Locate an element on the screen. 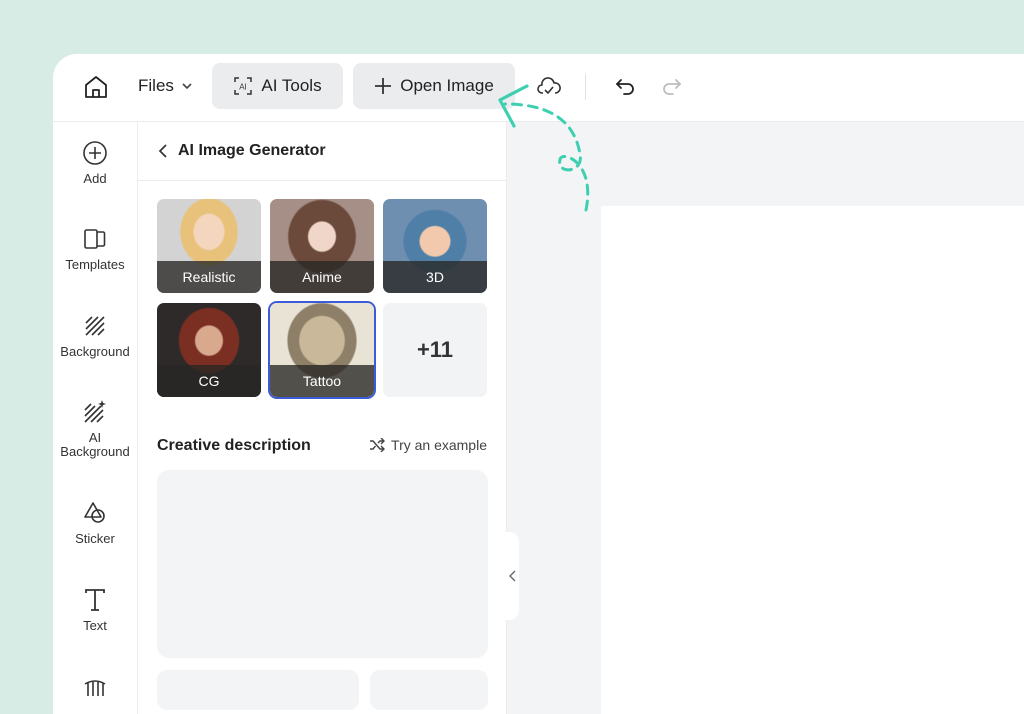  sidebar-item-templates: Templates is located at coordinates (95, 249).